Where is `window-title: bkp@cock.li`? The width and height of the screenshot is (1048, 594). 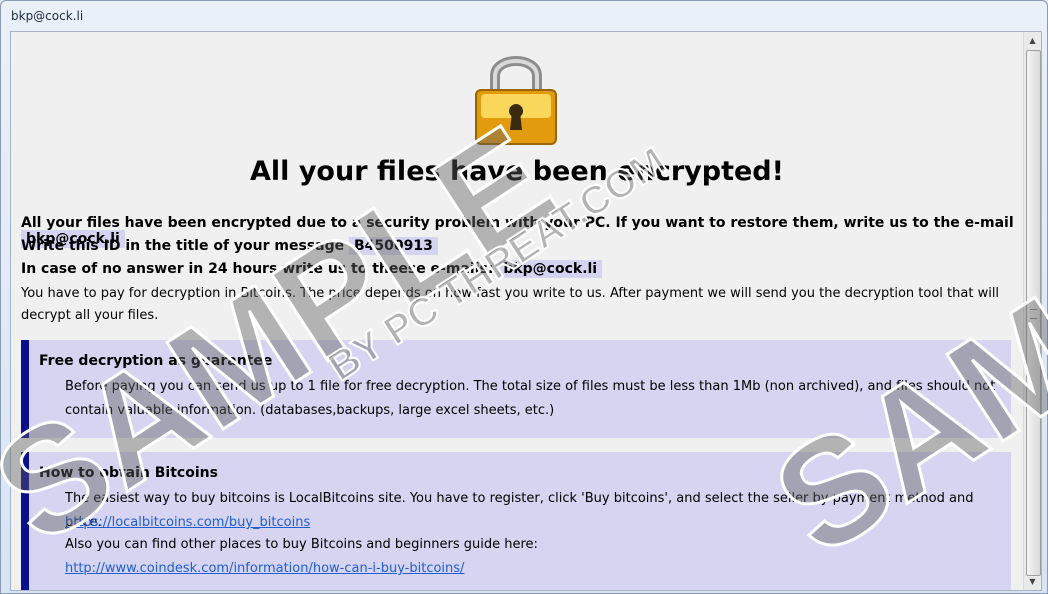 window-title: bkp@cock.li is located at coordinates (47, 16).